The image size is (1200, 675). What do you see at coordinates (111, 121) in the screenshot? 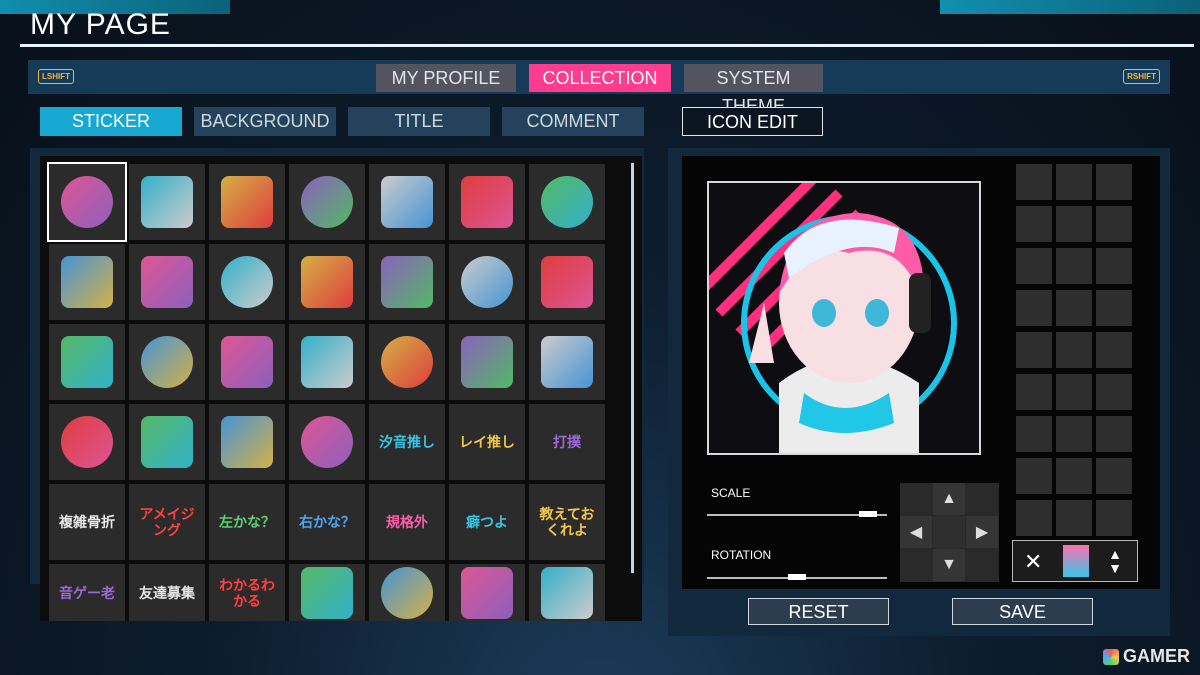
I see `subtab-sticker: STICKER` at bounding box center [111, 121].